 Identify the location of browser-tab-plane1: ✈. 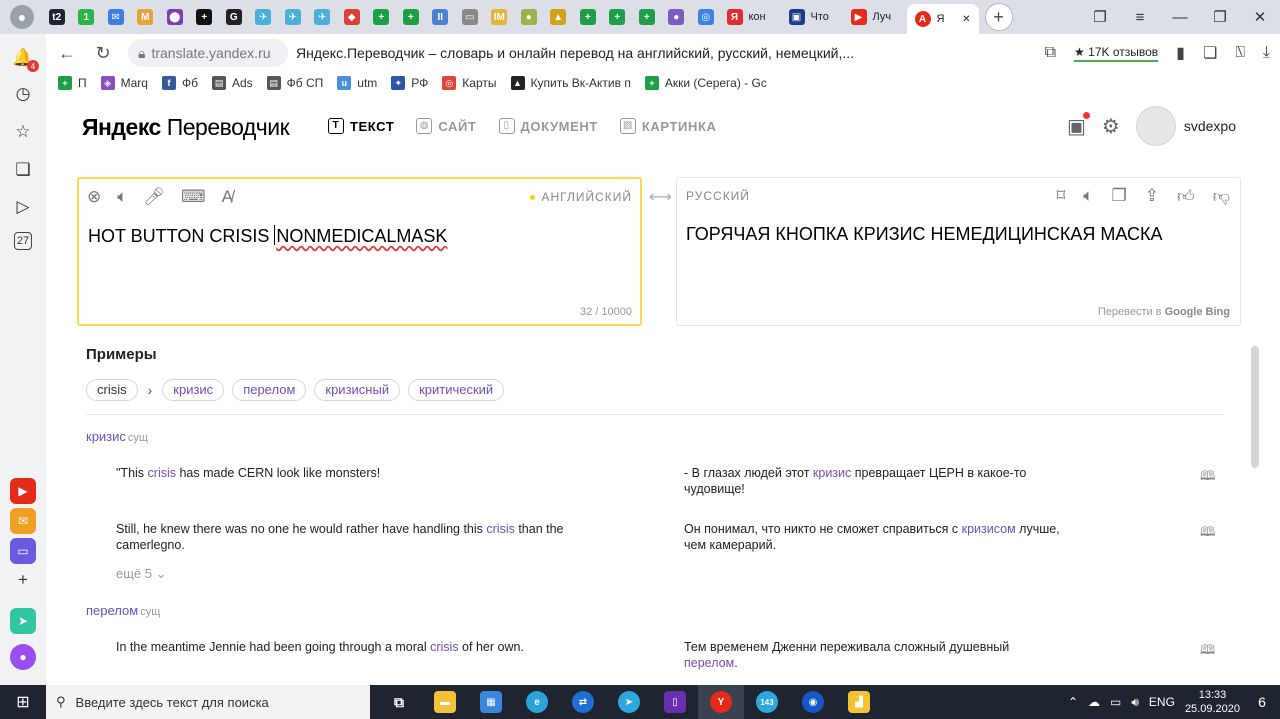
(264, 17).